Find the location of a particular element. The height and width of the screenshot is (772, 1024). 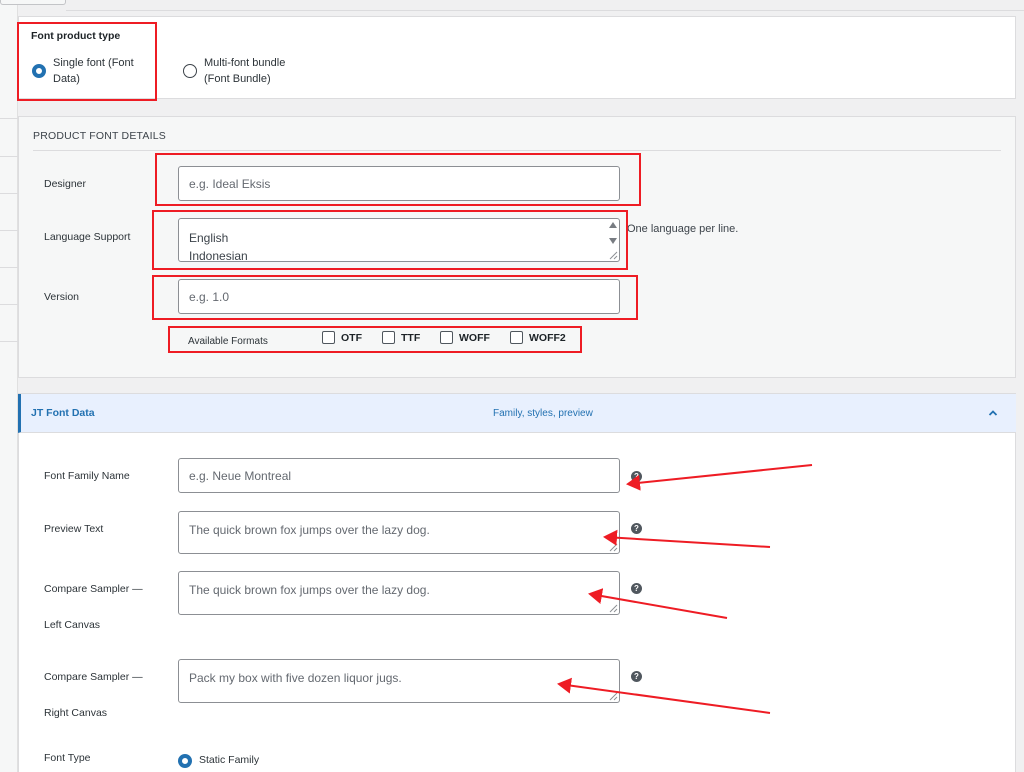

compare-right-label-line1: Compare Sampler — is located at coordinates (93, 677).